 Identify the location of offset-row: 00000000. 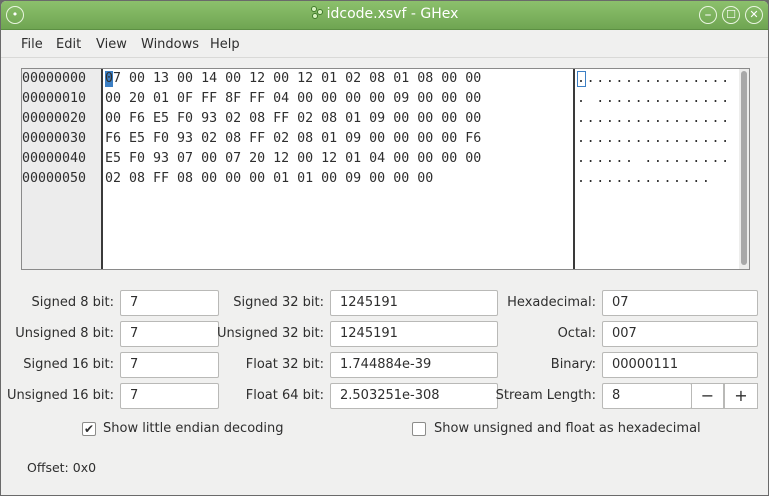
(54, 78).